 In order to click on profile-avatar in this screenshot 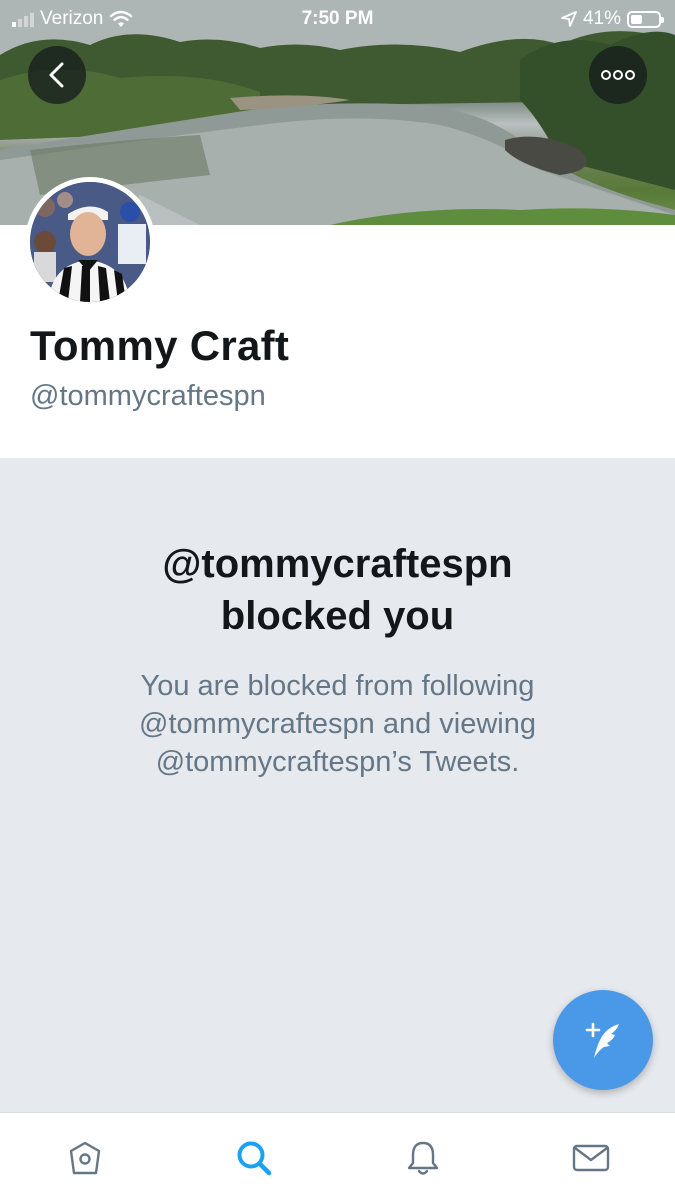, I will do `click(90, 242)`.